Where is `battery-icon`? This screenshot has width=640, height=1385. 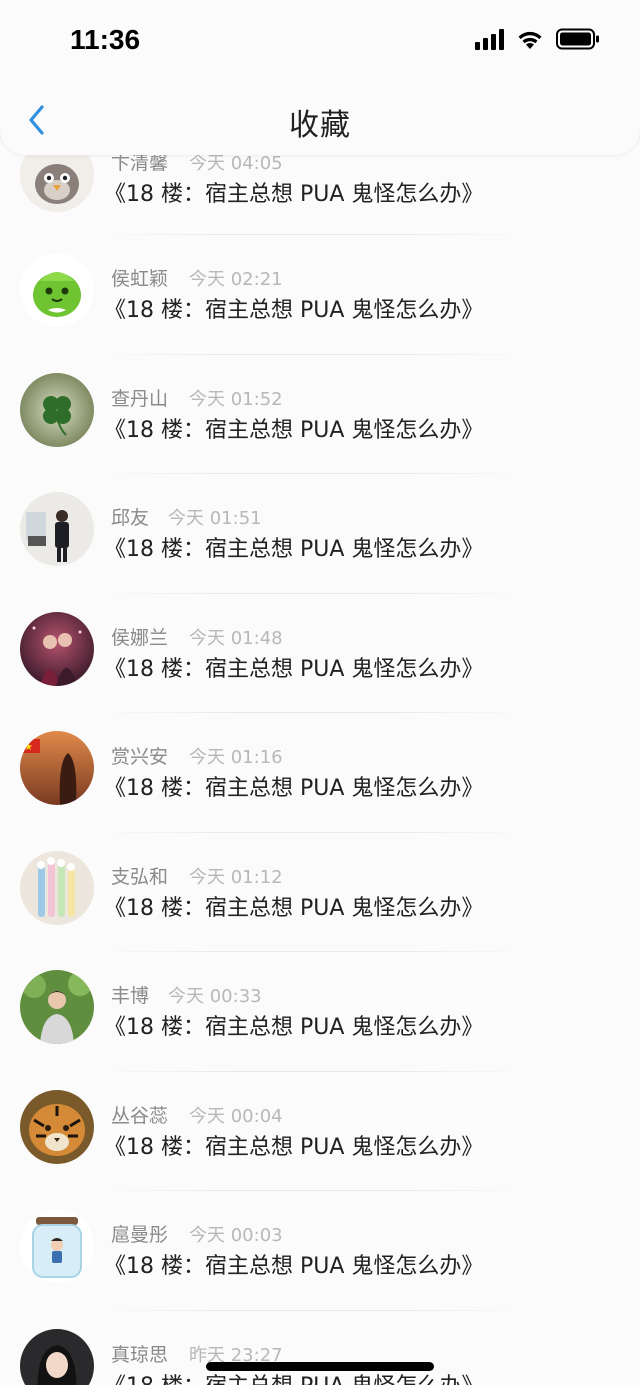
battery-icon is located at coordinates (578, 39).